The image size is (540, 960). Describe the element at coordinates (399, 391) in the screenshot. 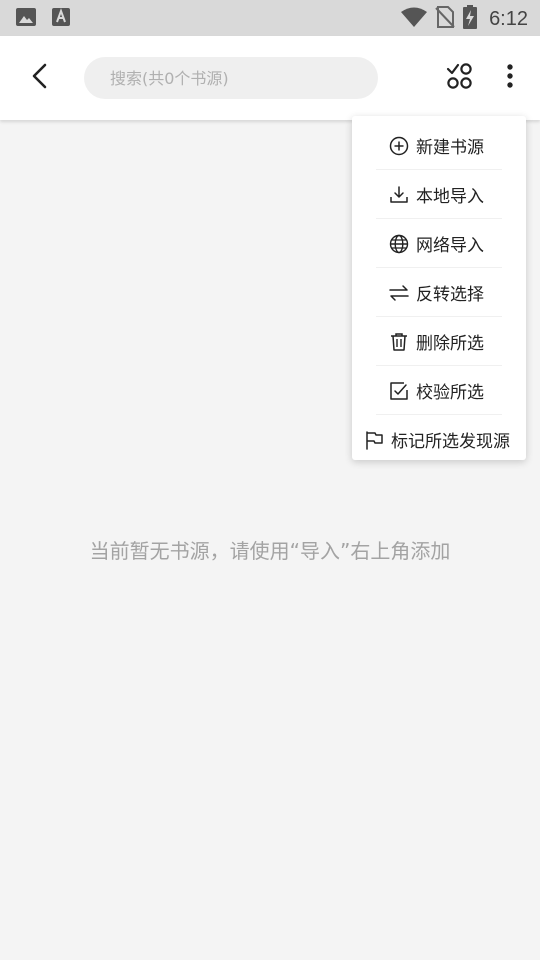

I see `check-box-icon` at that location.